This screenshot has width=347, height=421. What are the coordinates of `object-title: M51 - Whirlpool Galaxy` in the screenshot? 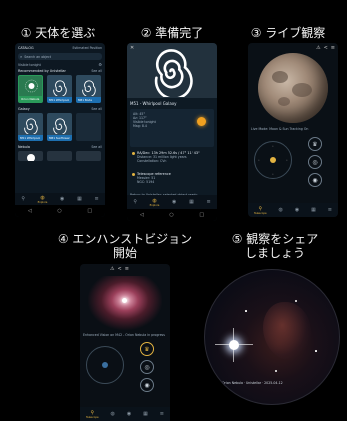 It's located at (153, 103).